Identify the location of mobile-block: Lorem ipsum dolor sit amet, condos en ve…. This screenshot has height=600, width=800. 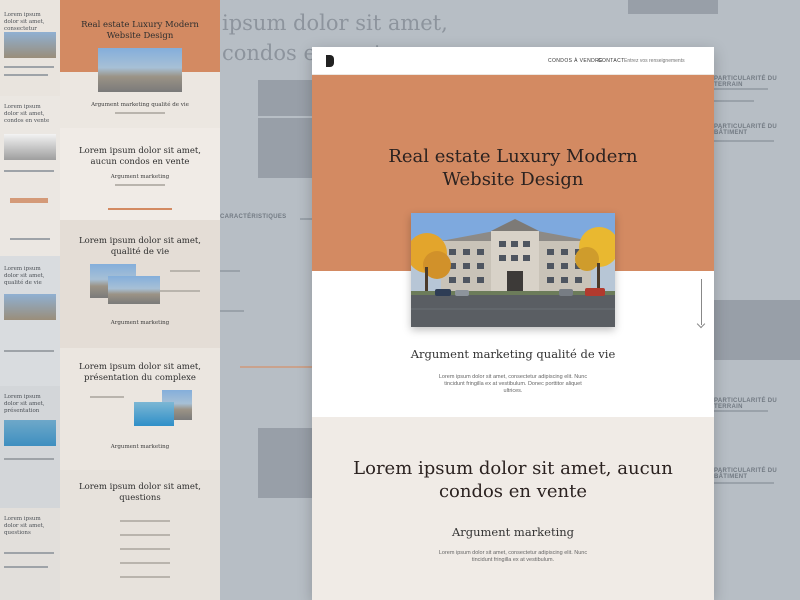
(30, 176).